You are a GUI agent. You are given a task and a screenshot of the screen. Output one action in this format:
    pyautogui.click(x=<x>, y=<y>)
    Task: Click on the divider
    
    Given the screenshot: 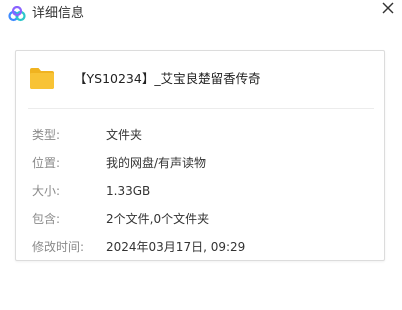 What is the action you would take?
    pyautogui.click(x=201, y=108)
    